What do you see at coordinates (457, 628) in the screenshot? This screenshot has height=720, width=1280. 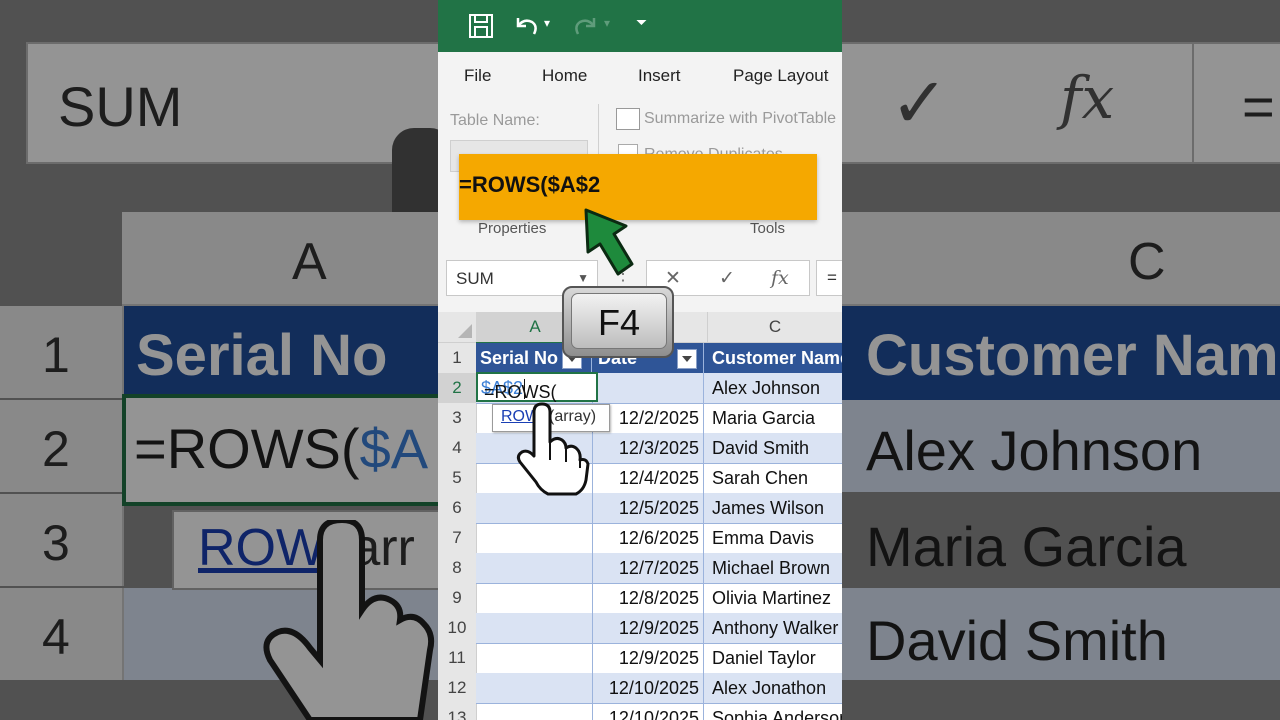 I see `row-header-10: 10` at bounding box center [457, 628].